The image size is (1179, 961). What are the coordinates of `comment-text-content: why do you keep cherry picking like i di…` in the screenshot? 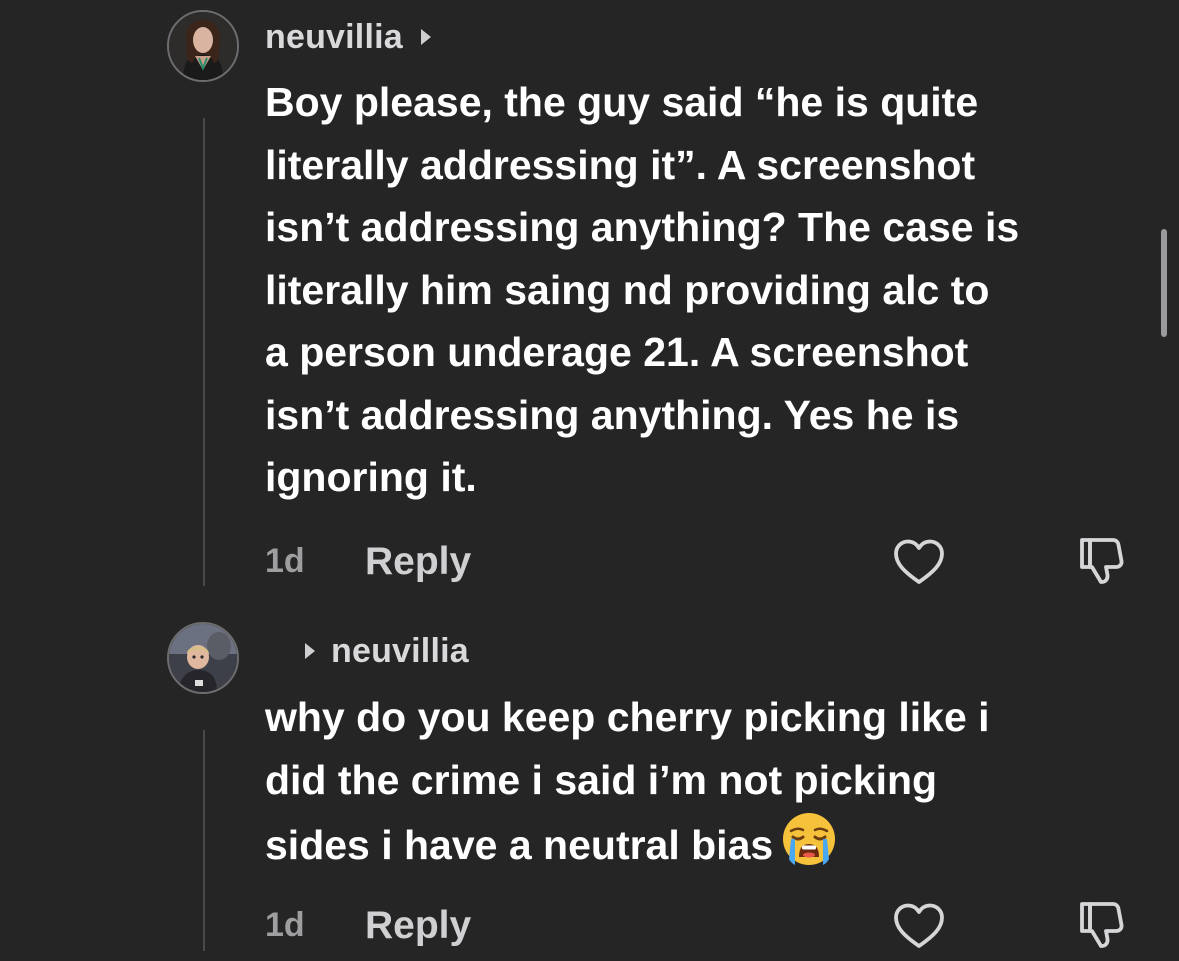 It's located at (627, 781).